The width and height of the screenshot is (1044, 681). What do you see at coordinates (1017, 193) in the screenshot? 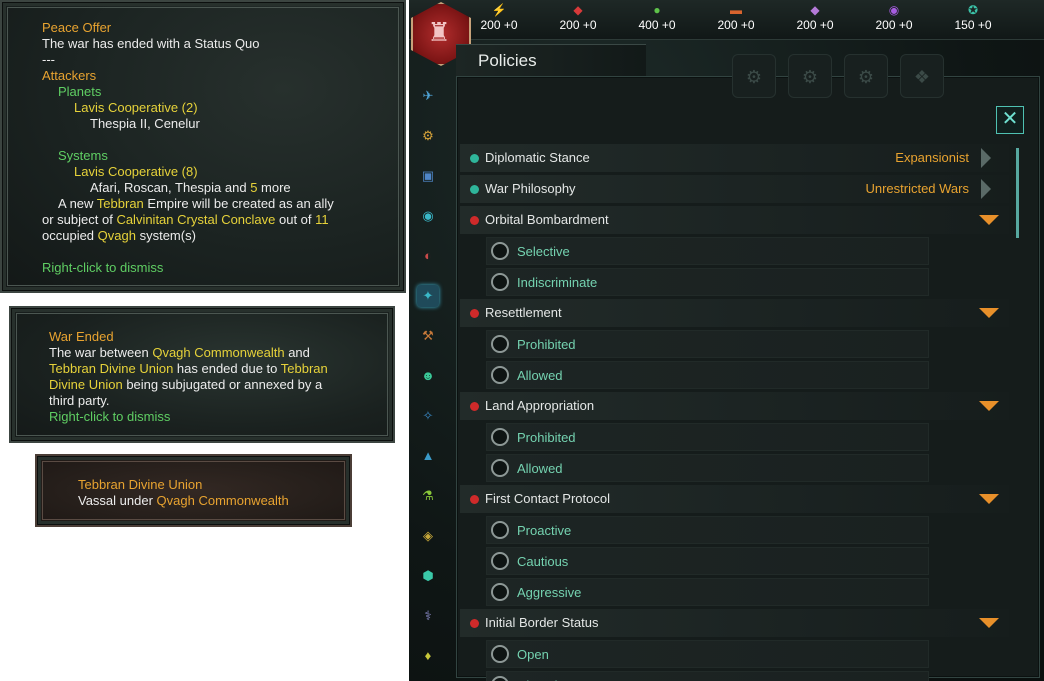
I see `scrollbar` at bounding box center [1017, 193].